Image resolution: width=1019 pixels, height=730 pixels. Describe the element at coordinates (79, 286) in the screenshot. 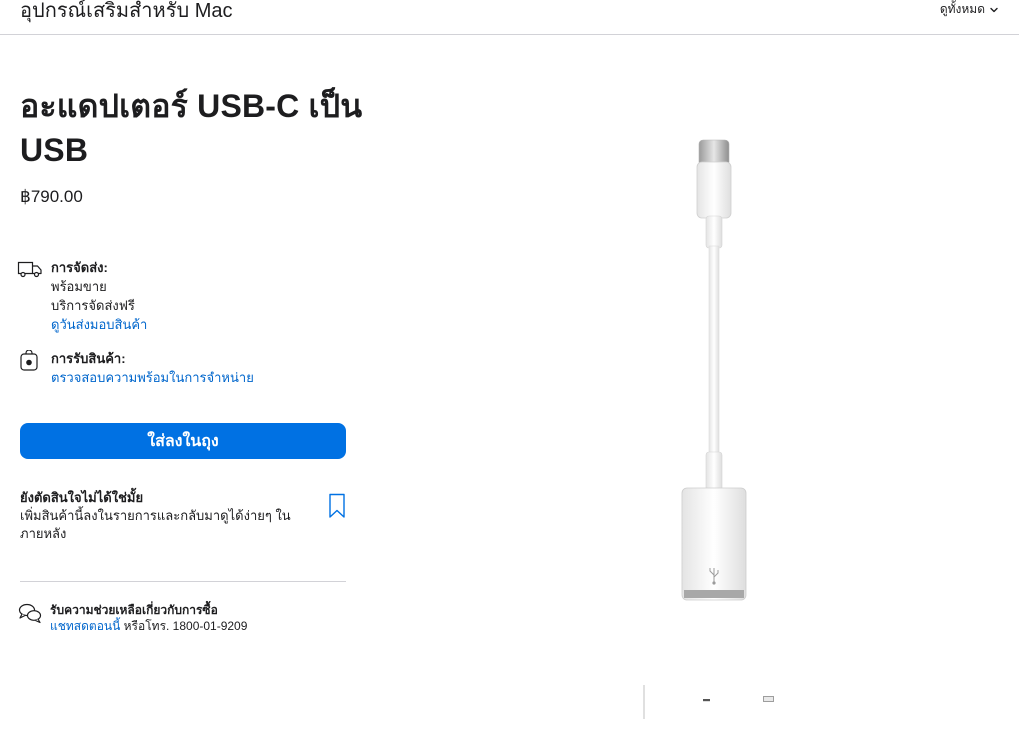

I see `delivery-availability: พร้อมขาย` at that location.